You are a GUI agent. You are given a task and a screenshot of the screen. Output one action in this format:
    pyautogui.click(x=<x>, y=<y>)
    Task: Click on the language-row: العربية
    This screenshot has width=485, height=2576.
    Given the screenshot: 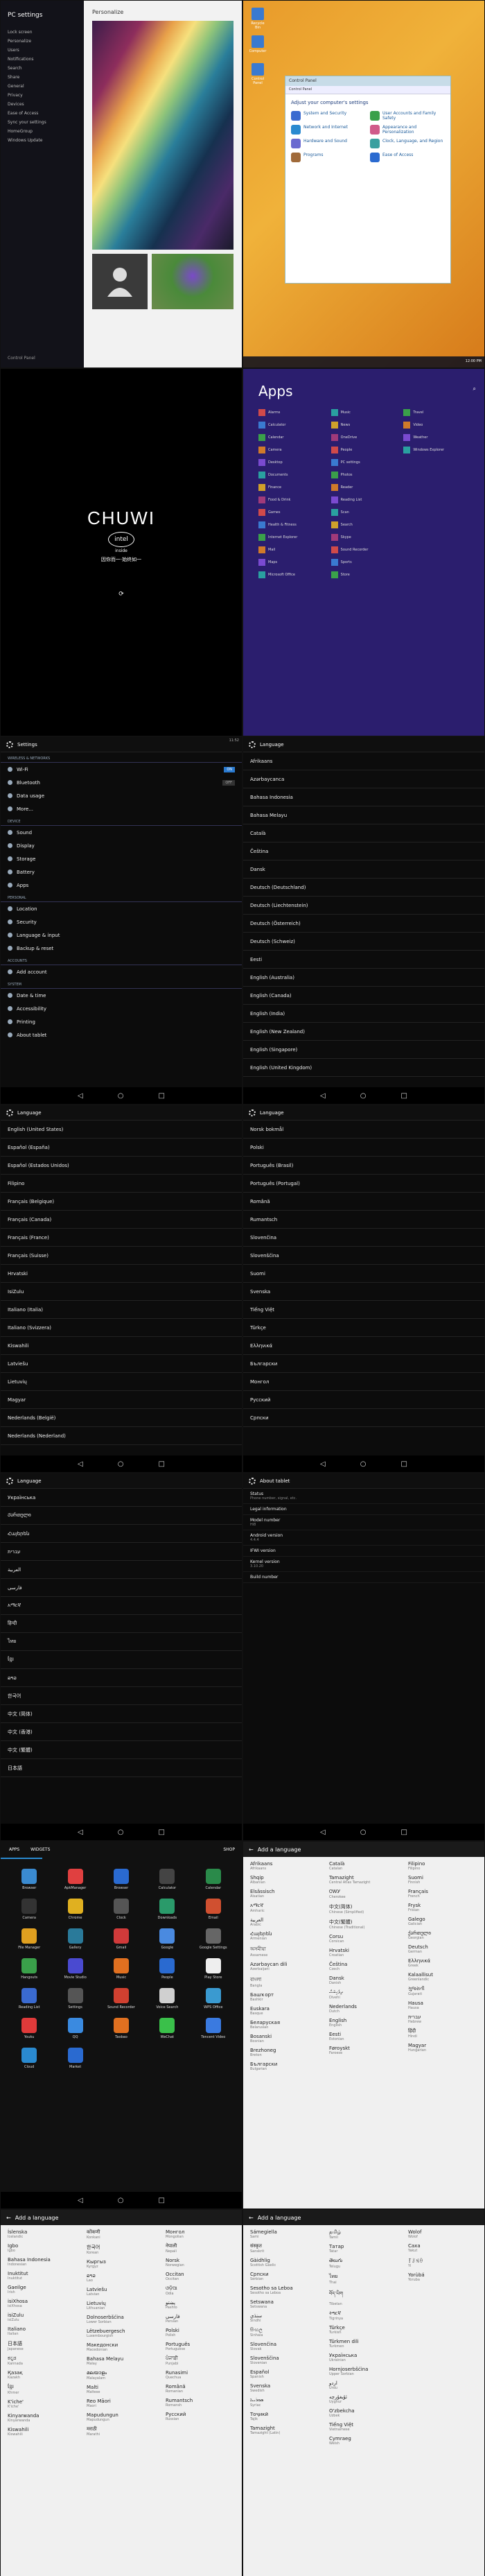 What is the action you would take?
    pyautogui.click(x=121, y=1570)
    